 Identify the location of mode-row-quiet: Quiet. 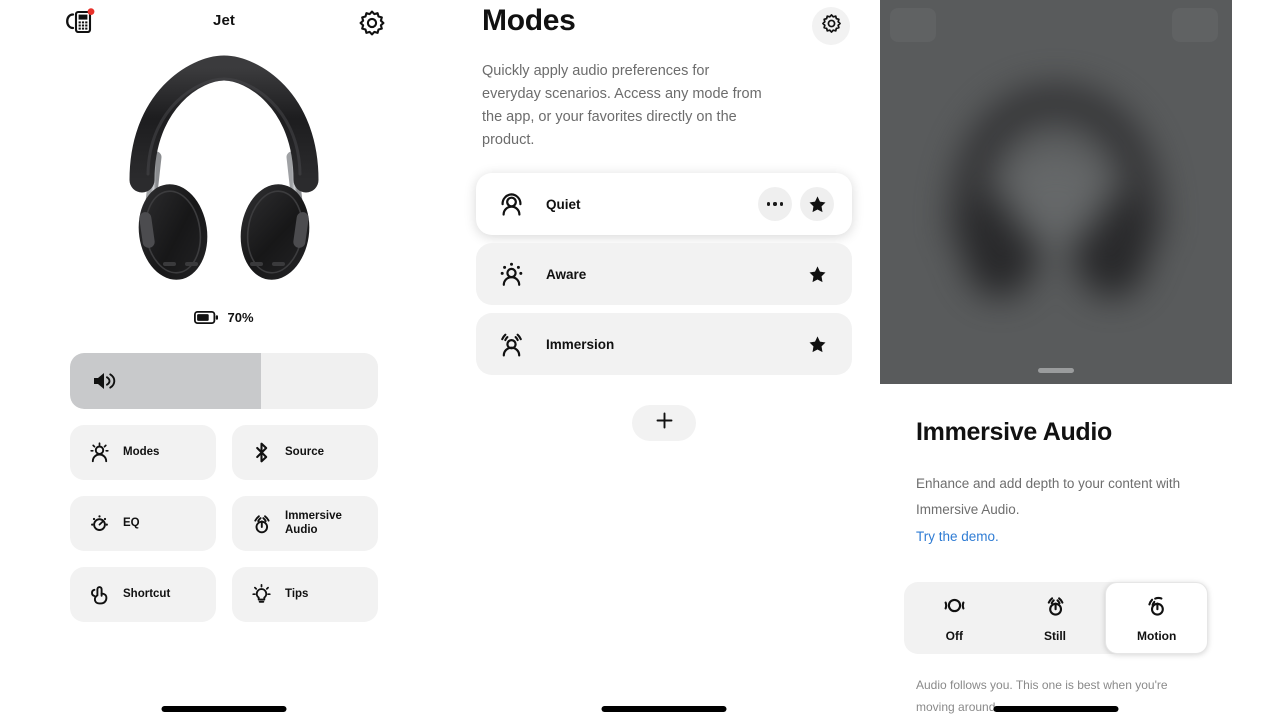
(664, 204).